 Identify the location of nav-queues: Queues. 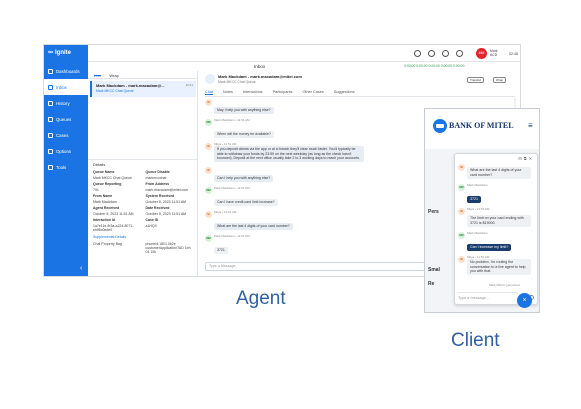
(66, 119).